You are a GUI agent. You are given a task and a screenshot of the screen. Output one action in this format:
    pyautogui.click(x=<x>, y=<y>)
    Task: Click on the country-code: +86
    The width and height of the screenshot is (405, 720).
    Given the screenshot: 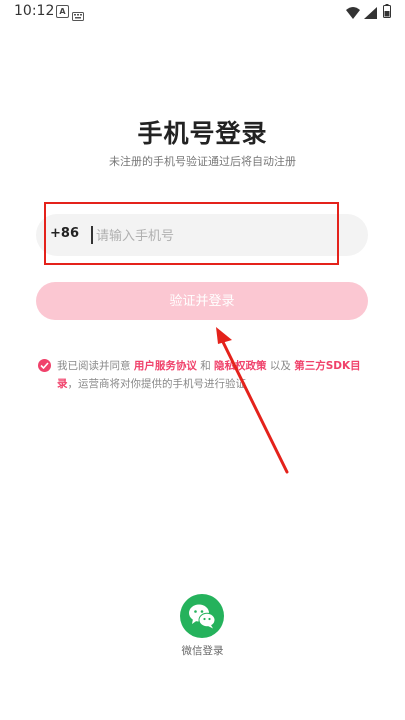 What is the action you would take?
    pyautogui.click(x=64, y=233)
    